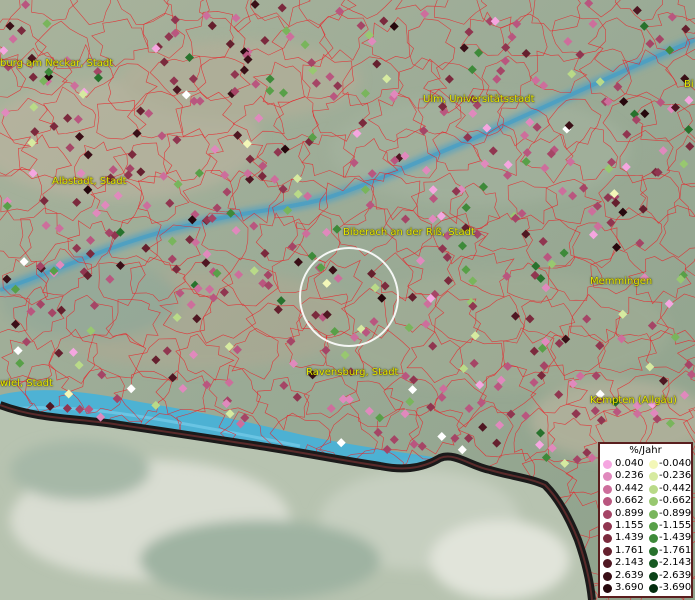 This screenshot has height=600, width=695. I want to click on legend-label-negative: -0.899, so click(675, 513).